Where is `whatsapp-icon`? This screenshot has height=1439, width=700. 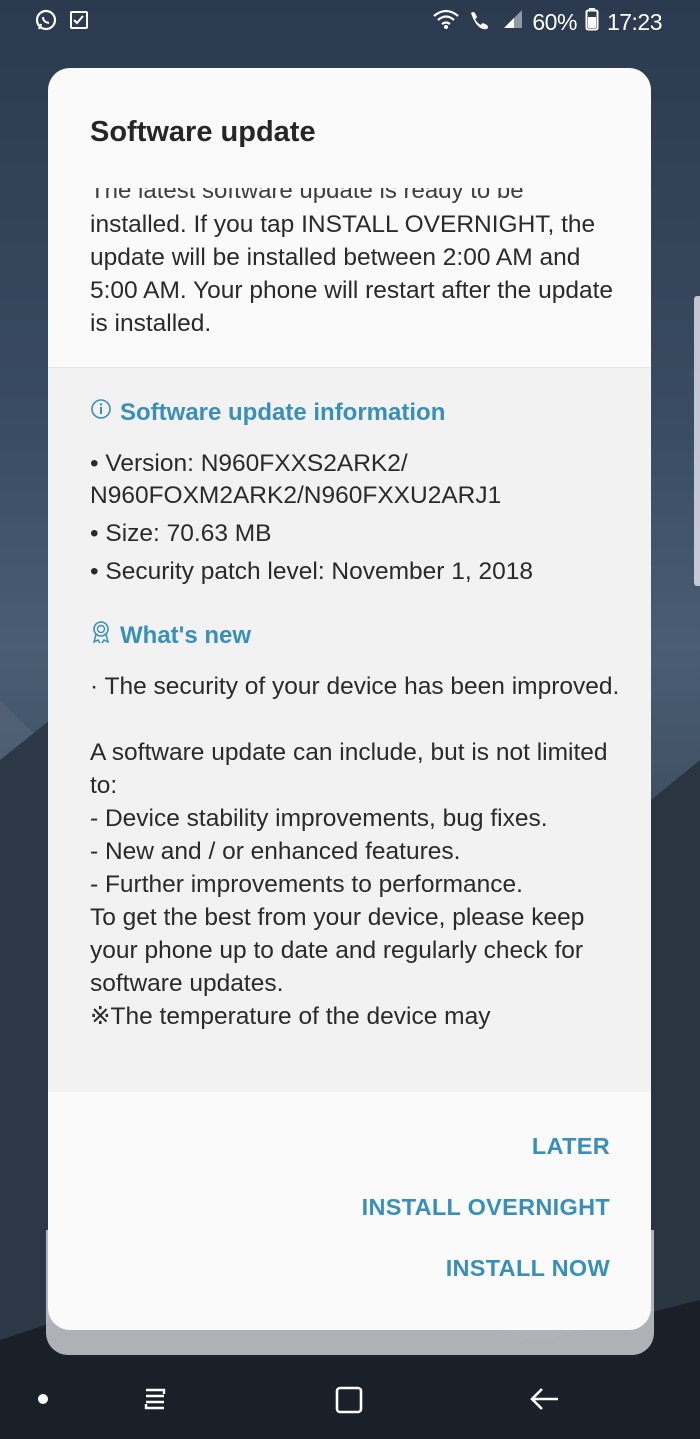
whatsapp-icon is located at coordinates (46, 22).